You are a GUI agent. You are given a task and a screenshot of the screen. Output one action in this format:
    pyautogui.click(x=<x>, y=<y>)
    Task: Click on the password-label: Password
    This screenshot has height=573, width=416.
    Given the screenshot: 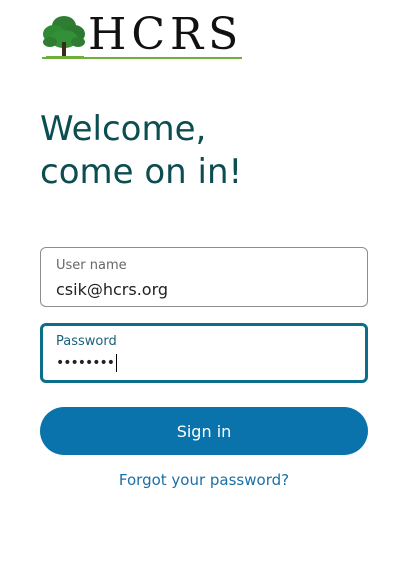 What is the action you would take?
    pyautogui.click(x=86, y=341)
    